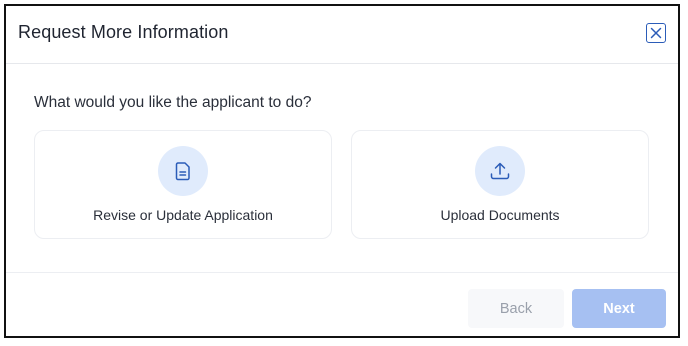  What do you see at coordinates (173, 102) in the screenshot?
I see `prompt-text: What would you like the applicant to do?` at bounding box center [173, 102].